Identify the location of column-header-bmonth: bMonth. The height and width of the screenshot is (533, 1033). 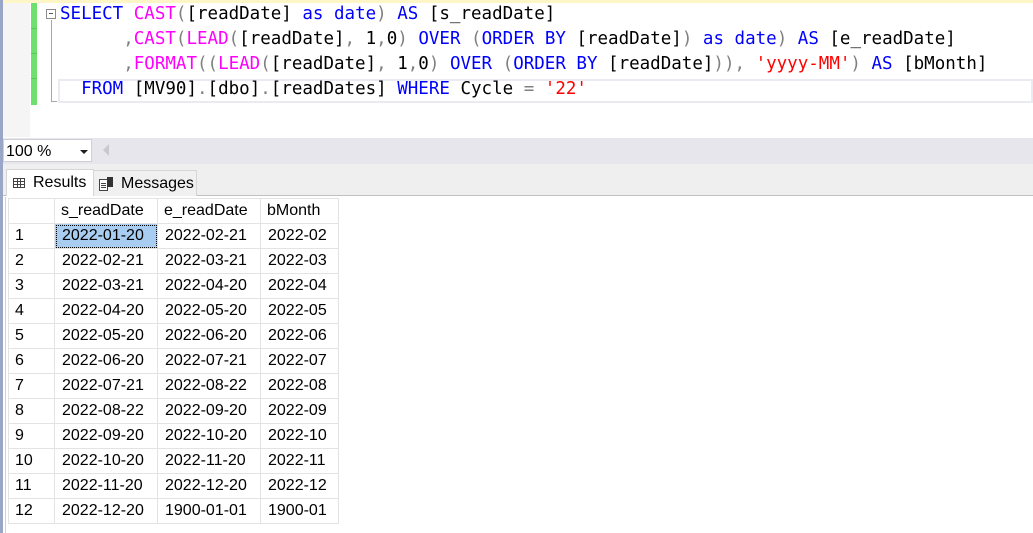
(299, 211).